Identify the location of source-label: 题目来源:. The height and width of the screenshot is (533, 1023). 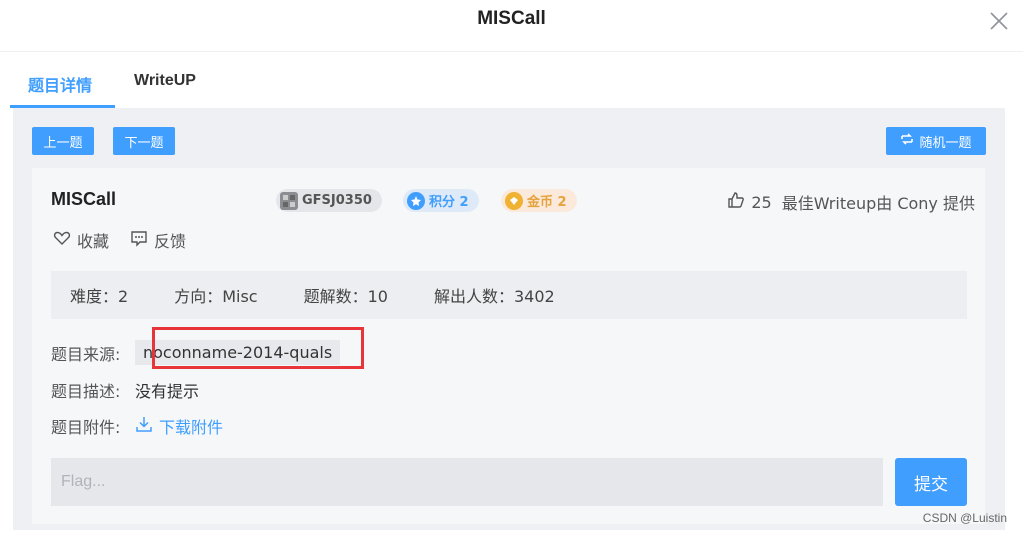
(86, 354).